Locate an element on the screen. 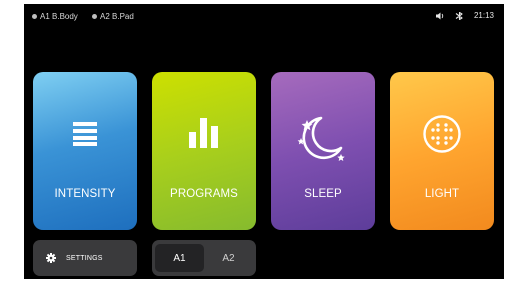 This screenshot has width=509, height=283. status-right-group: 21:13 is located at coordinates (464, 15).